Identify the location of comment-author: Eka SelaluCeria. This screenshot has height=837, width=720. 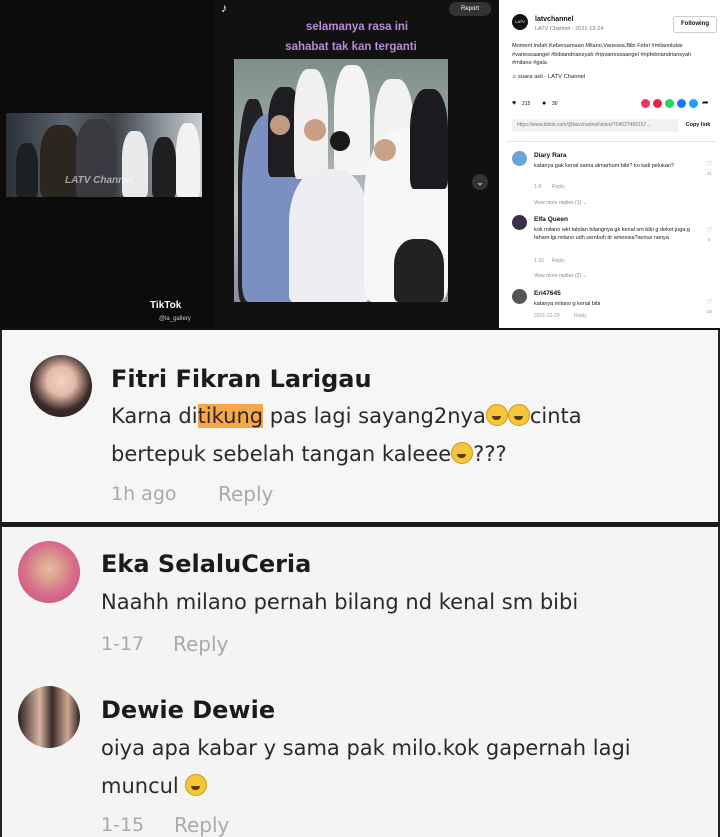
(206, 564).